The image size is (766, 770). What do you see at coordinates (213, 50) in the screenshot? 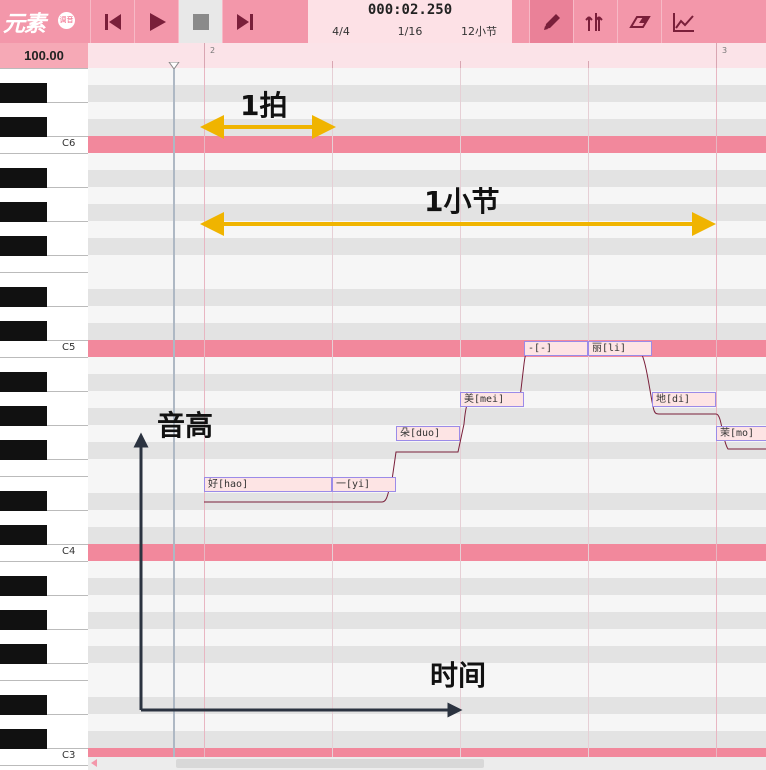
I see `bar-label: 2` at bounding box center [213, 50].